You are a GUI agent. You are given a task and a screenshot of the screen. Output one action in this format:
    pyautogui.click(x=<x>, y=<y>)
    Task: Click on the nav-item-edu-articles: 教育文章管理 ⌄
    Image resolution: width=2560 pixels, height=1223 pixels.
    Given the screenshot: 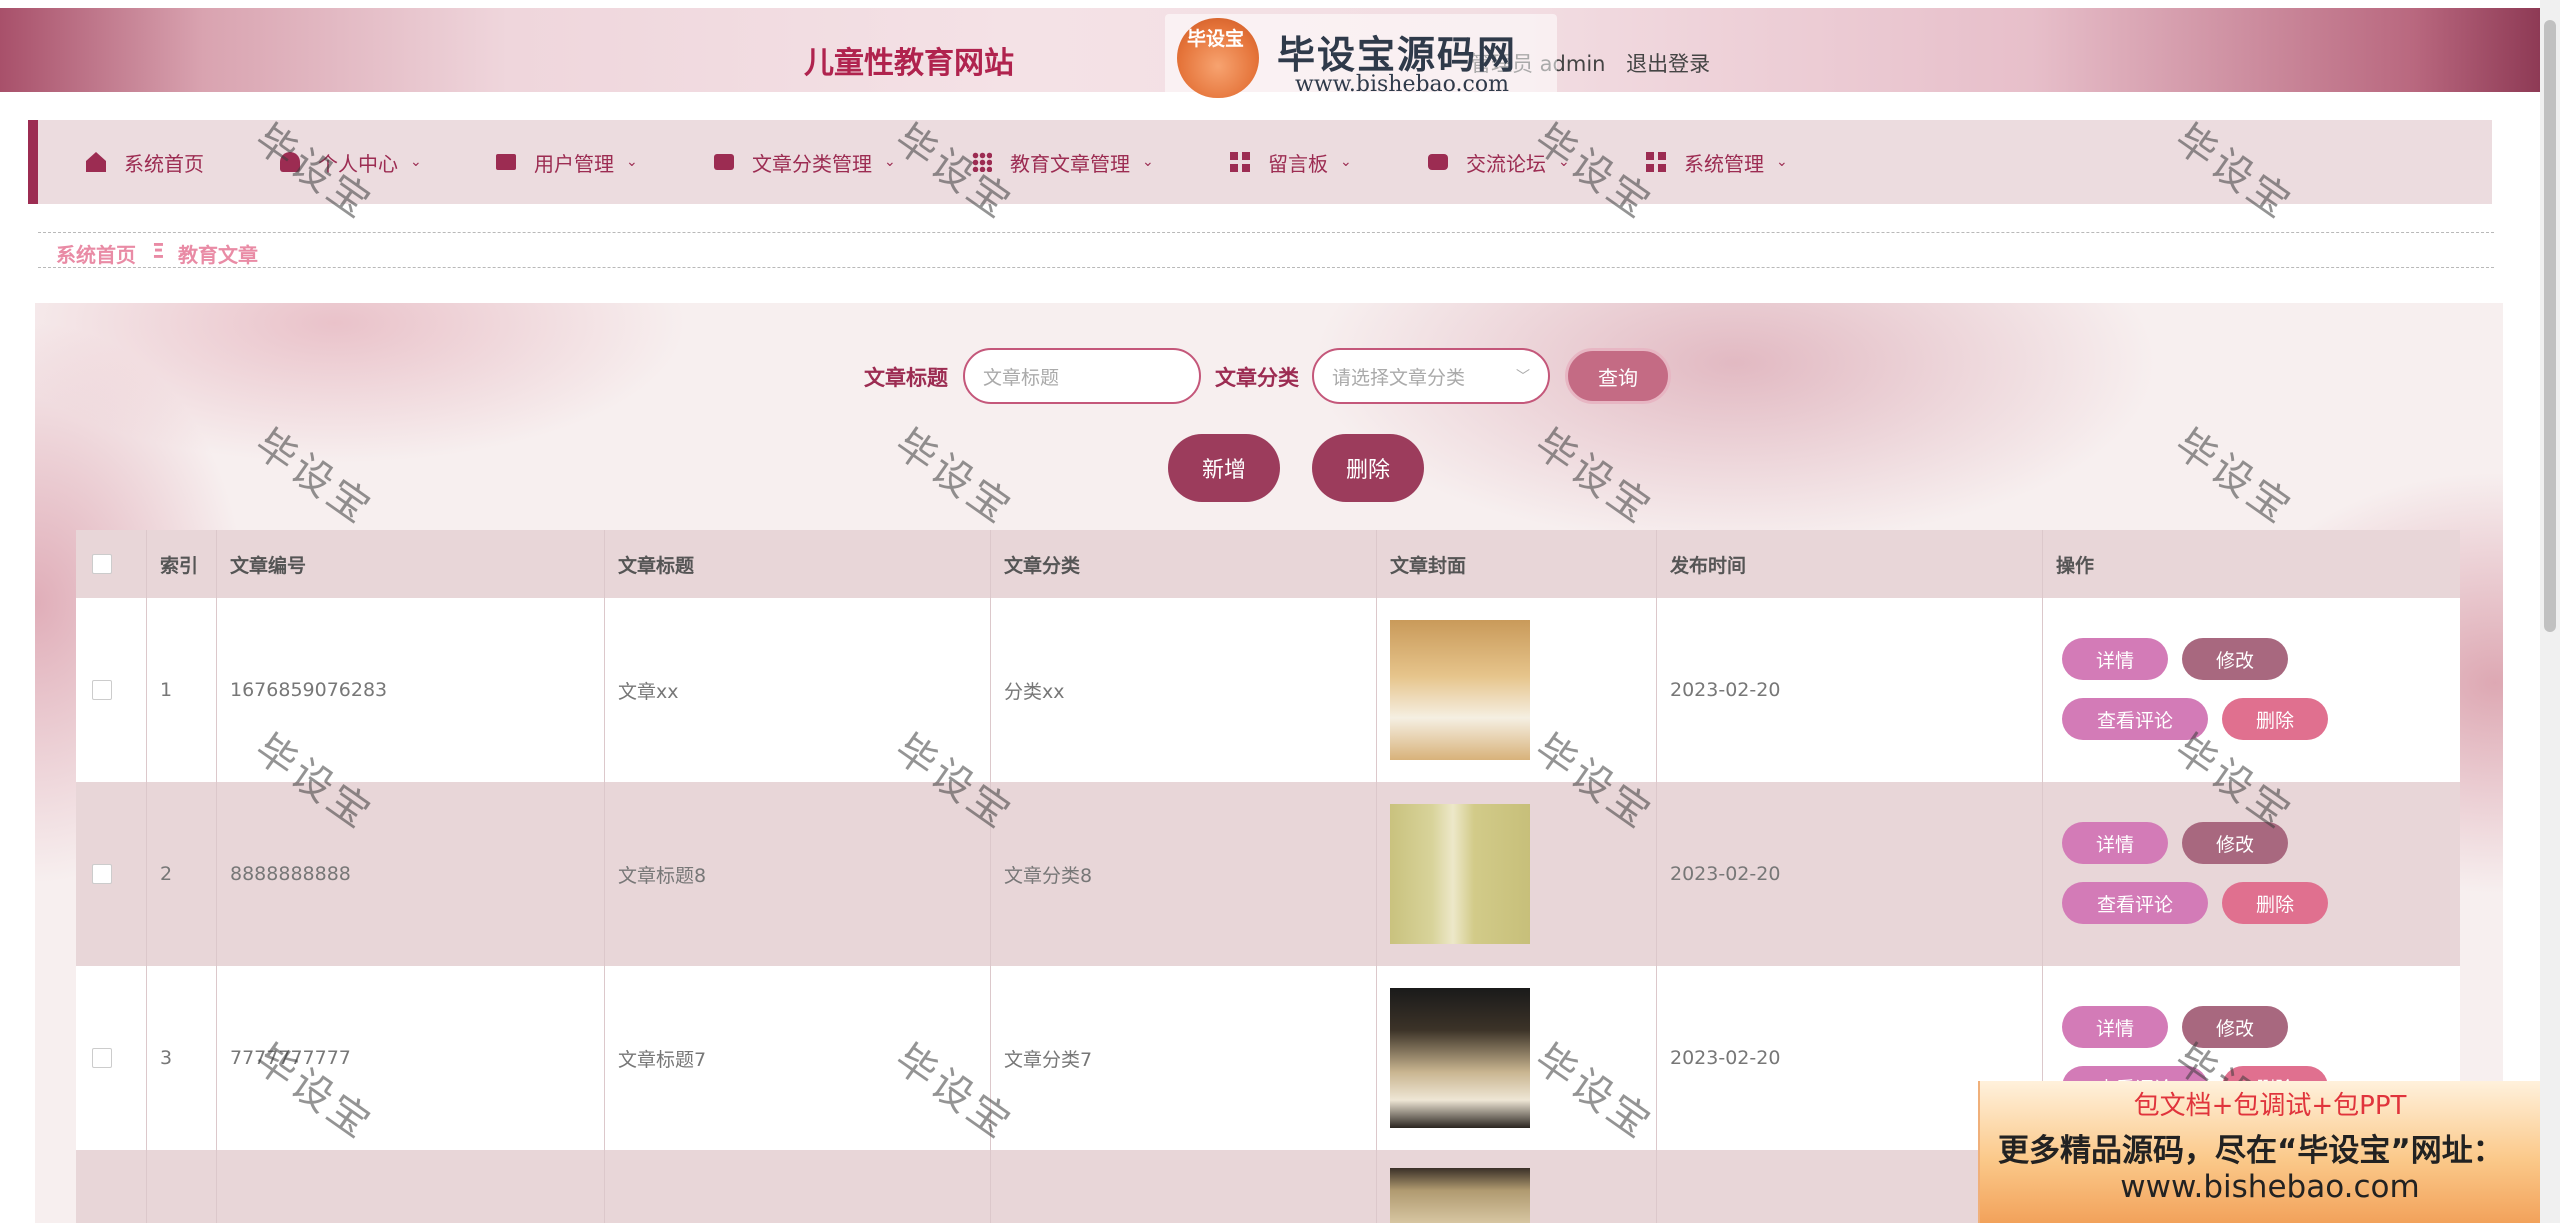 What is the action you would take?
    pyautogui.click(x=1063, y=162)
    